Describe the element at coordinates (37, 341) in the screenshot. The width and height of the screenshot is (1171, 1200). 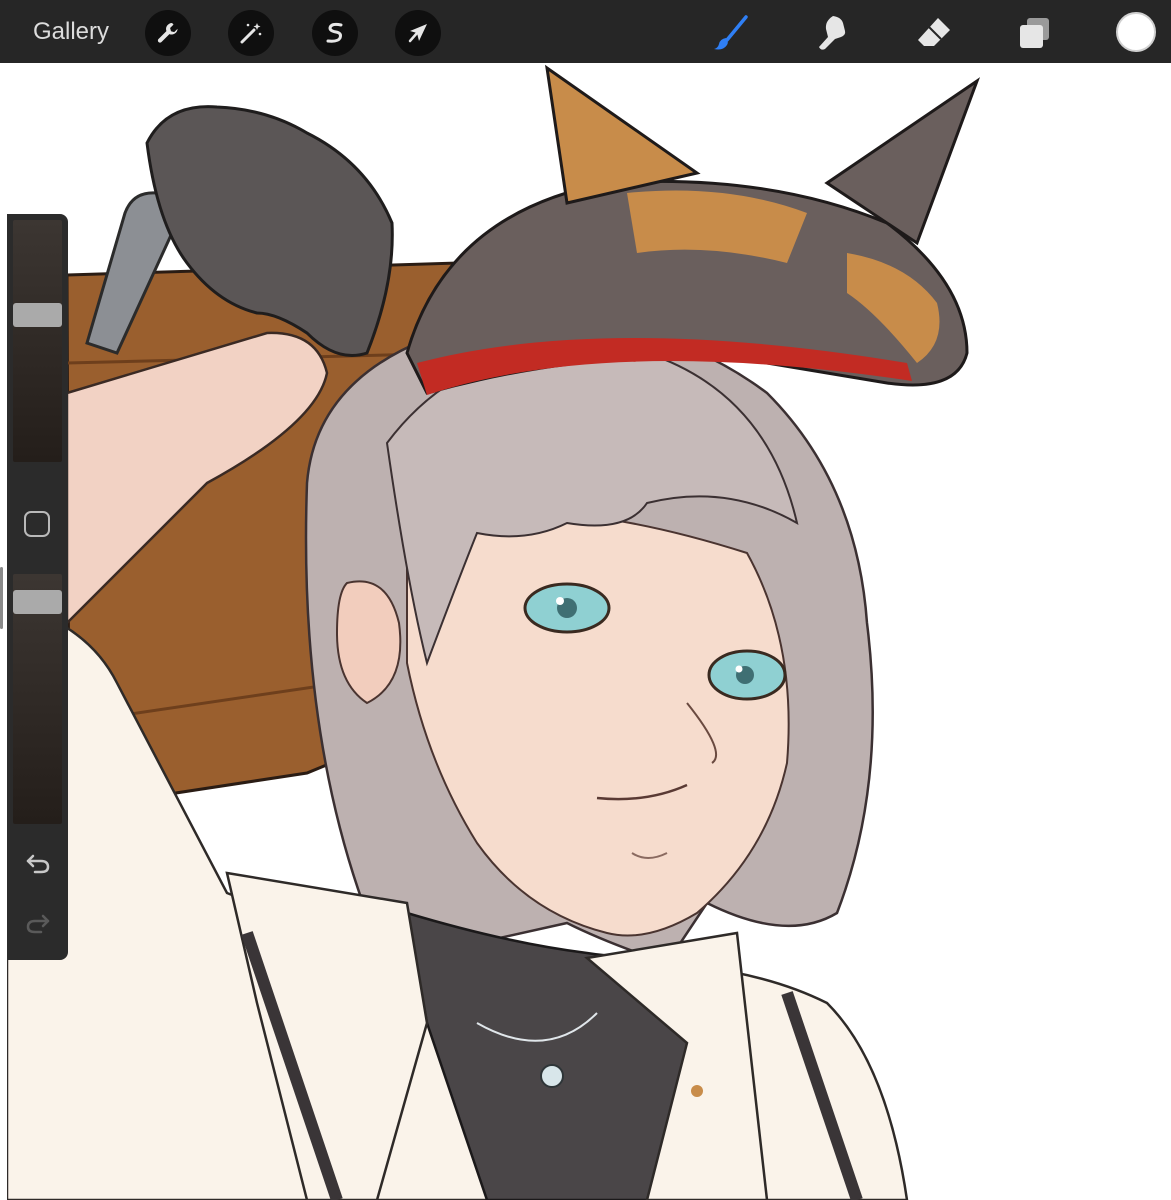
I see `brush-size-slider` at that location.